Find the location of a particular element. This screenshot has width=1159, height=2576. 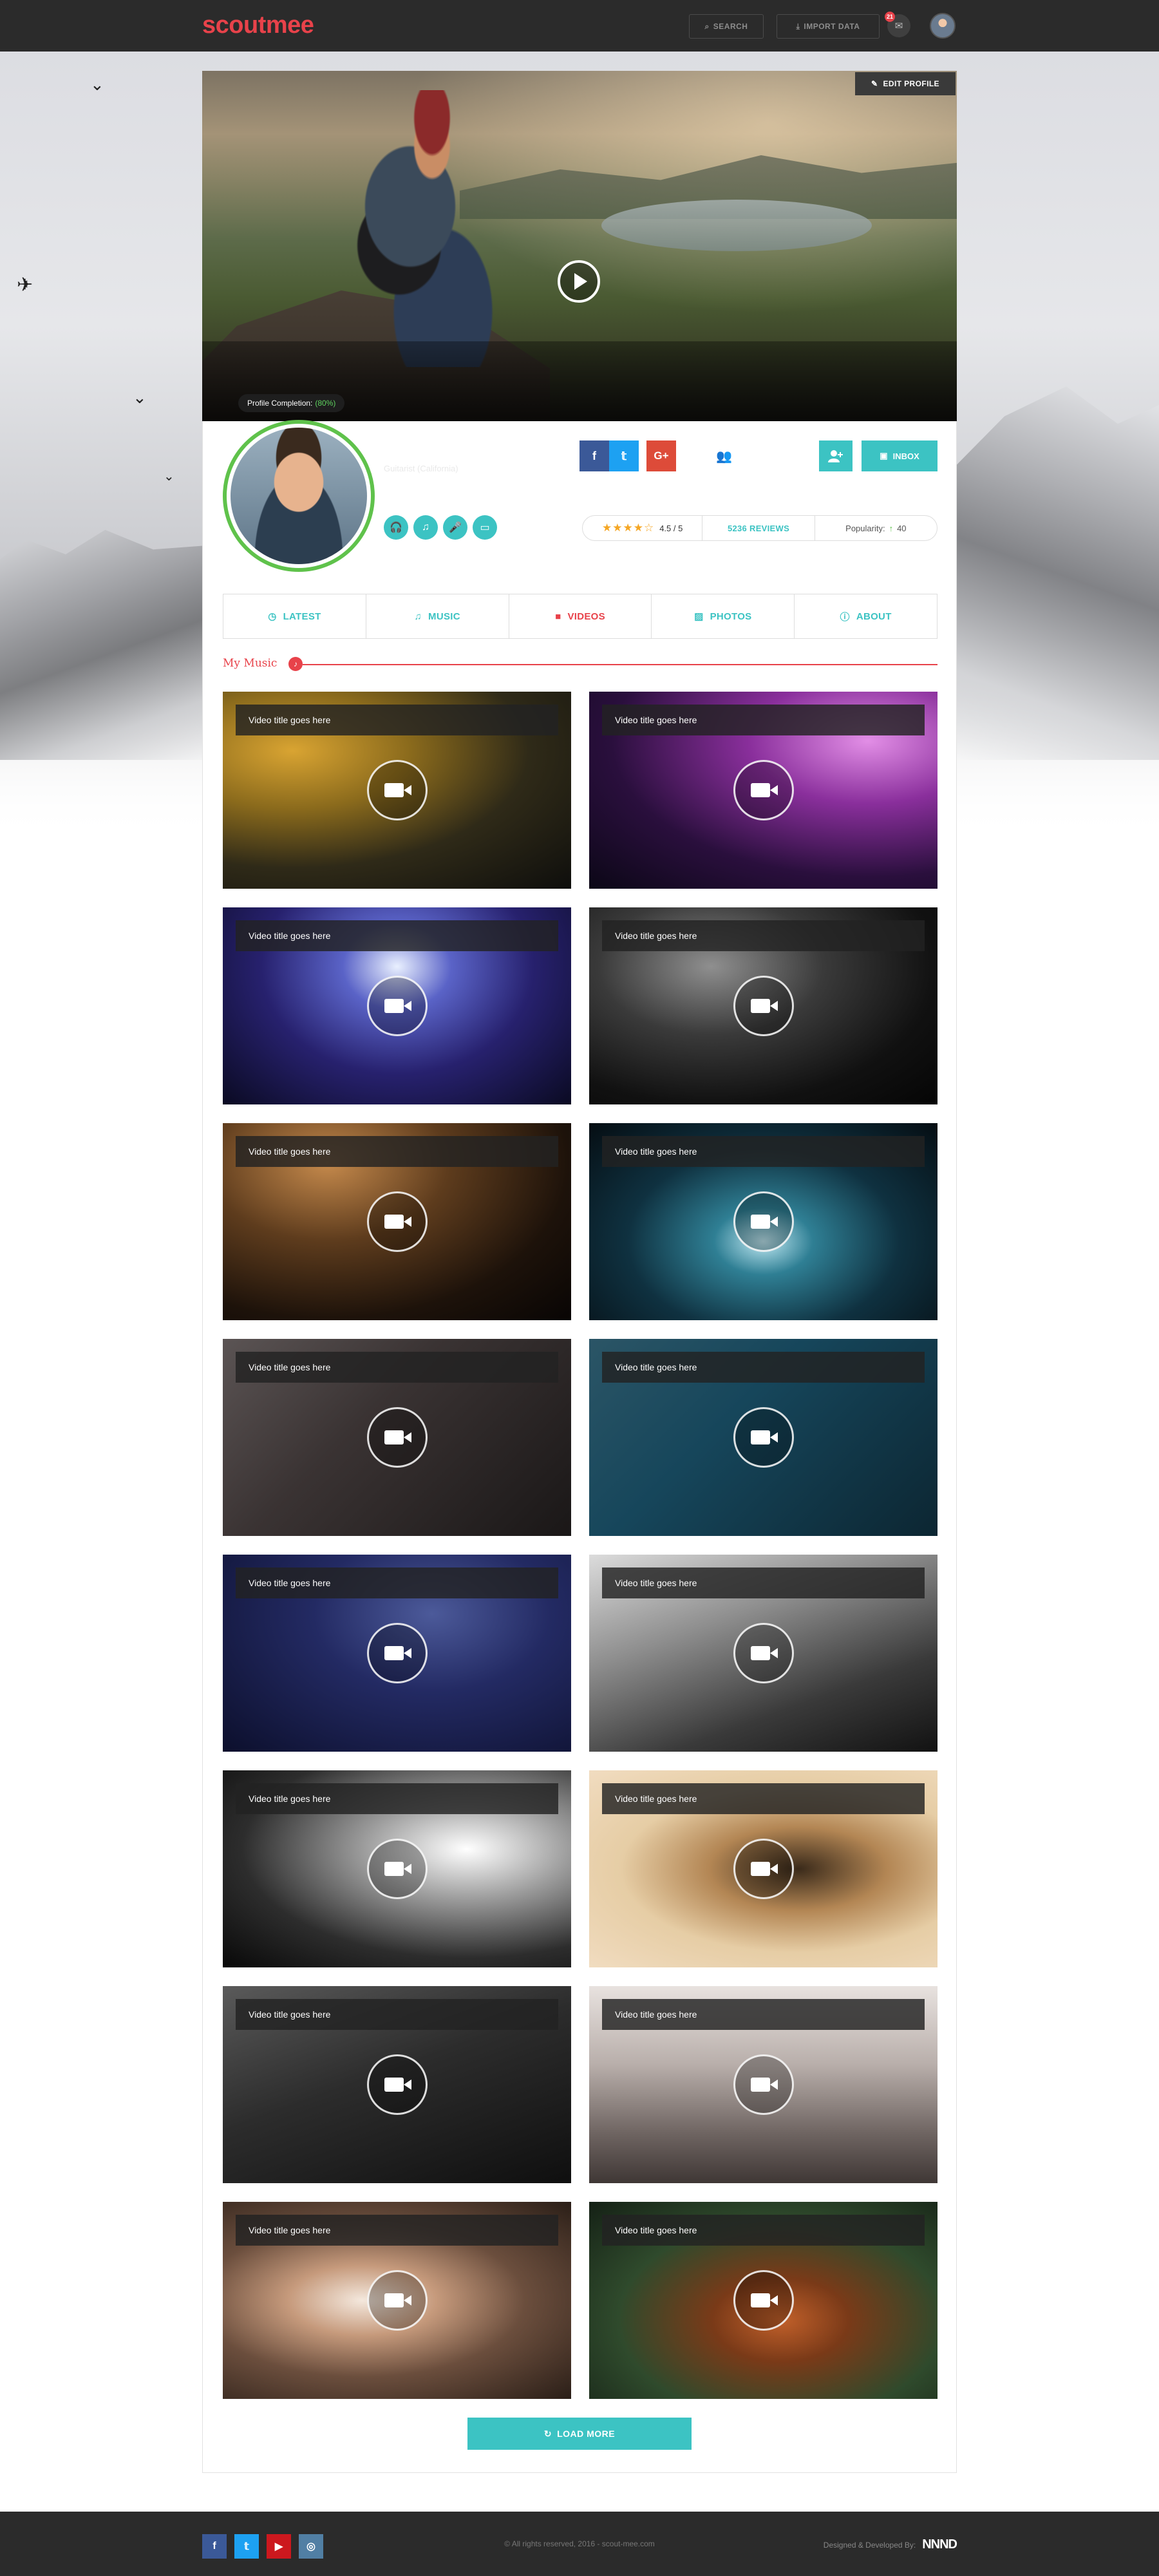

site-logo: scoutmee is located at coordinates (258, 26).